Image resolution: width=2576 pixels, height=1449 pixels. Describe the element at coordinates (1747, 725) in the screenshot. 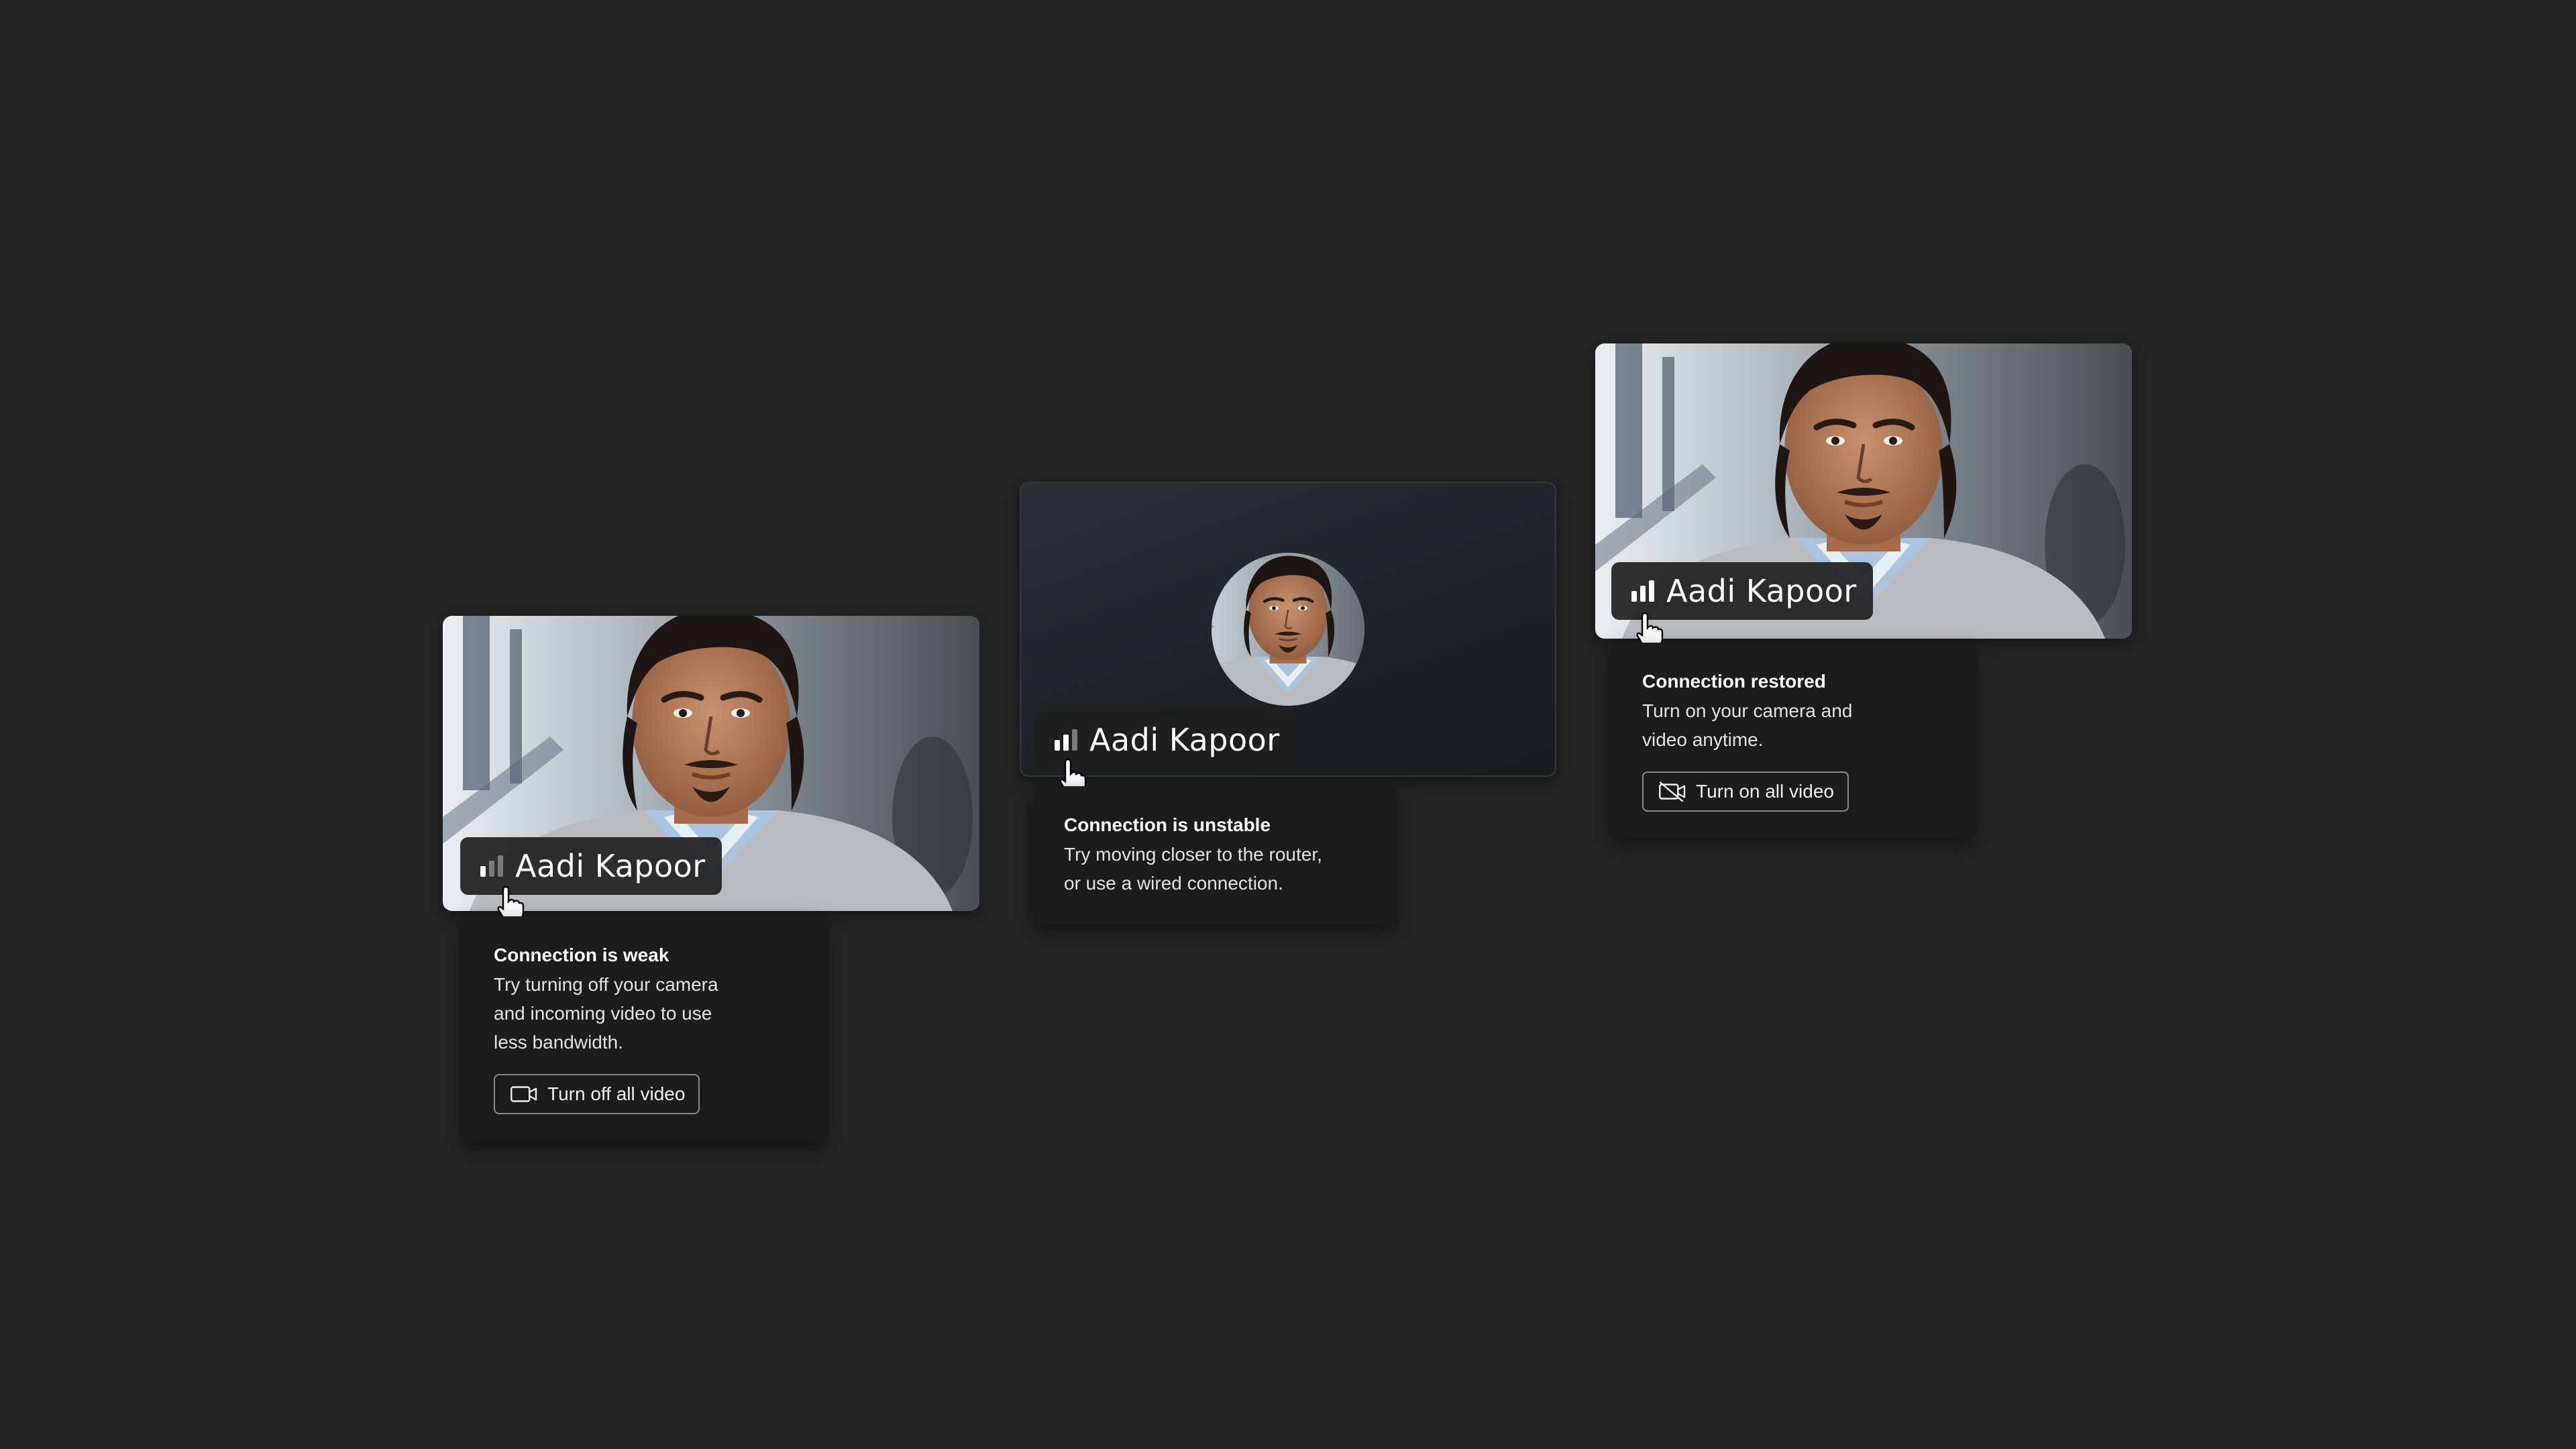

I see `status-body: Turn on your camera and video anytime.` at that location.